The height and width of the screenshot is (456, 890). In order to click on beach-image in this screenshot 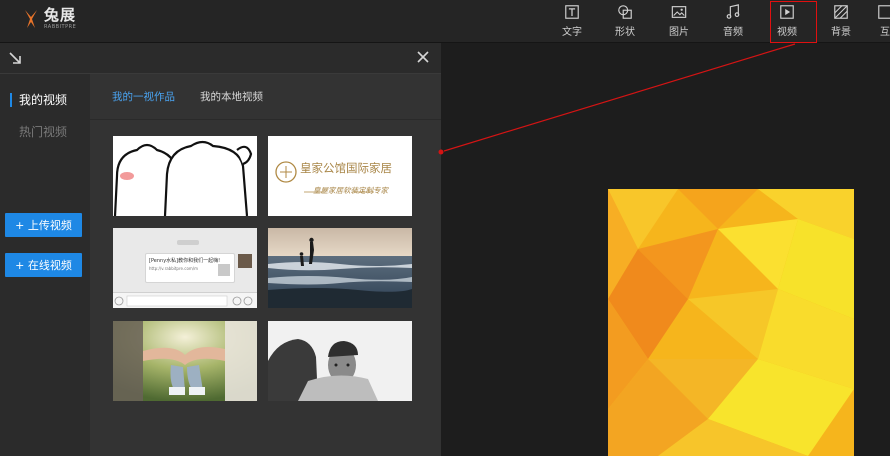, I will do `click(340, 268)`.